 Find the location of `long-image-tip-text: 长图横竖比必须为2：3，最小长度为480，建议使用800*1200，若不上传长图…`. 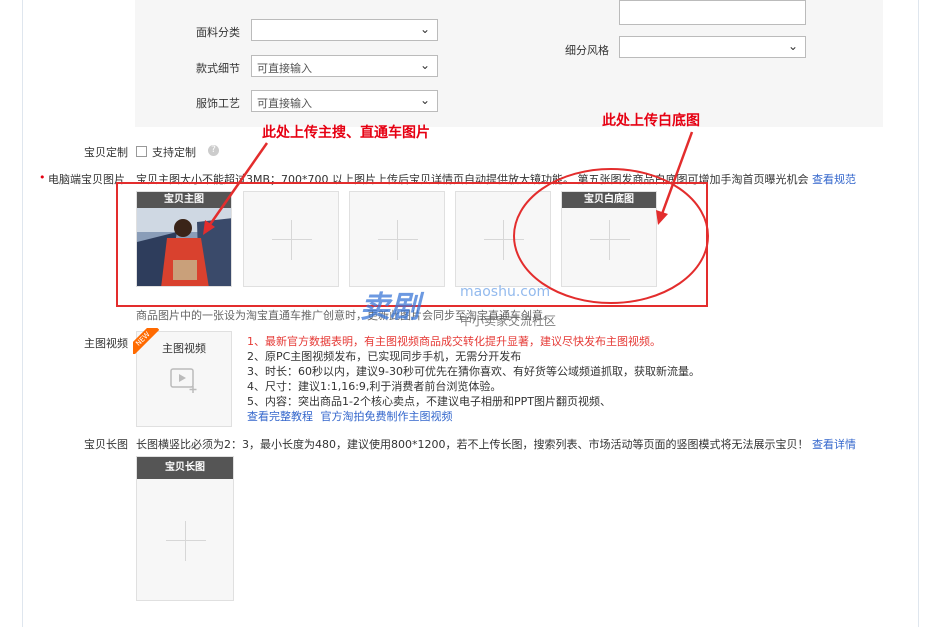

long-image-tip-text: 长图横竖比必须为2：3，最小长度为480，建议使用800*1200，若不上传长图… is located at coordinates (472, 444).